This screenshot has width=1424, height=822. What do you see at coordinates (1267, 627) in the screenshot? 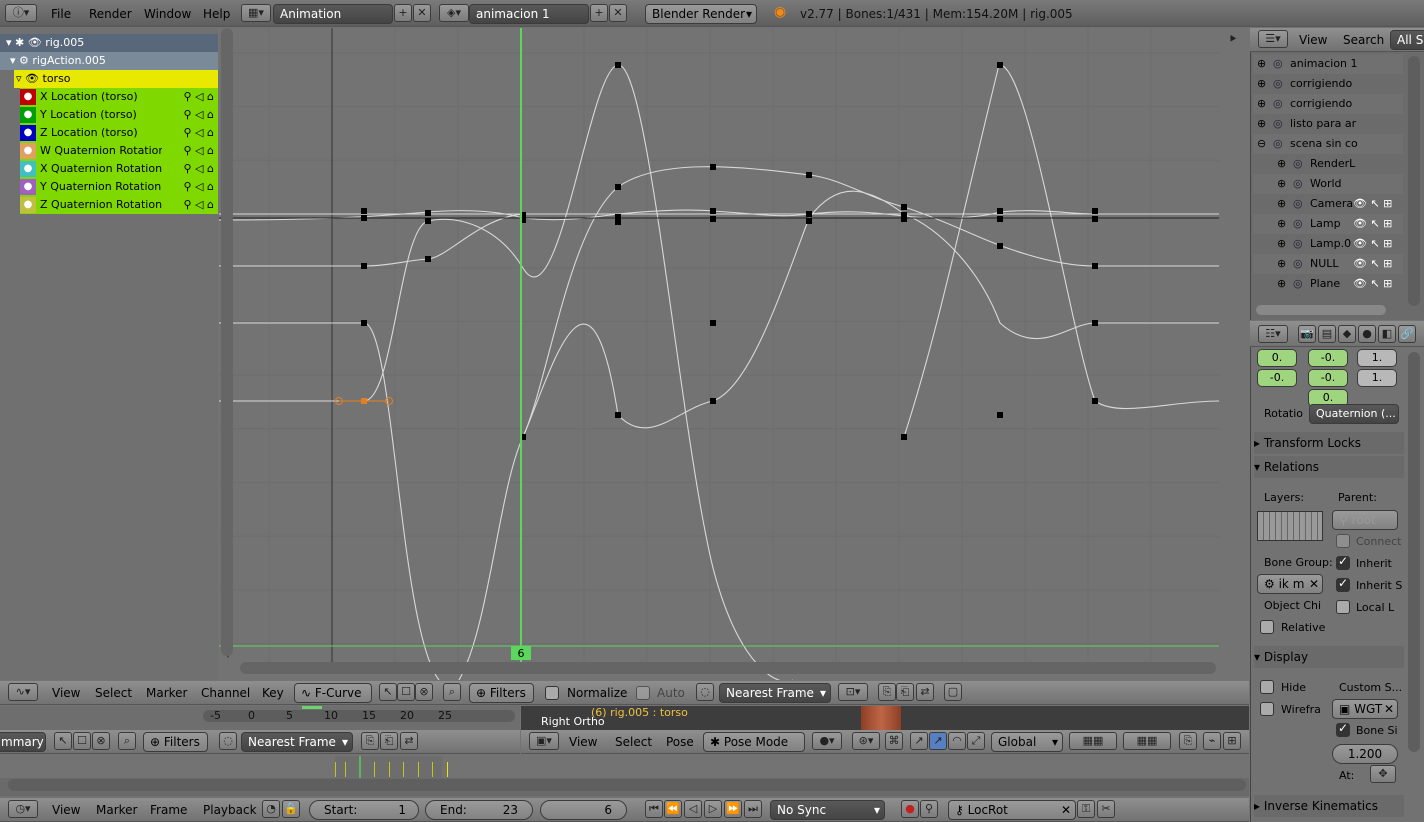
I see `relative-checkbox` at bounding box center [1267, 627].